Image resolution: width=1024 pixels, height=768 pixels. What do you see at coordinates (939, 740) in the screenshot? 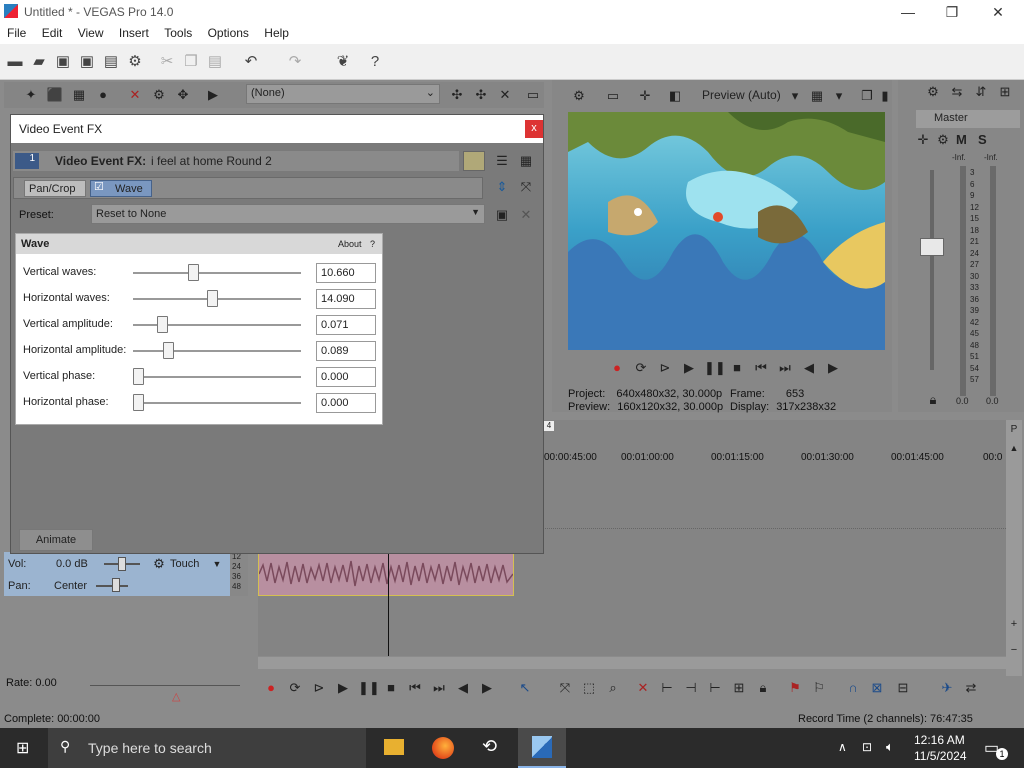
I see `clock-time: 12:16 AM` at bounding box center [939, 740].